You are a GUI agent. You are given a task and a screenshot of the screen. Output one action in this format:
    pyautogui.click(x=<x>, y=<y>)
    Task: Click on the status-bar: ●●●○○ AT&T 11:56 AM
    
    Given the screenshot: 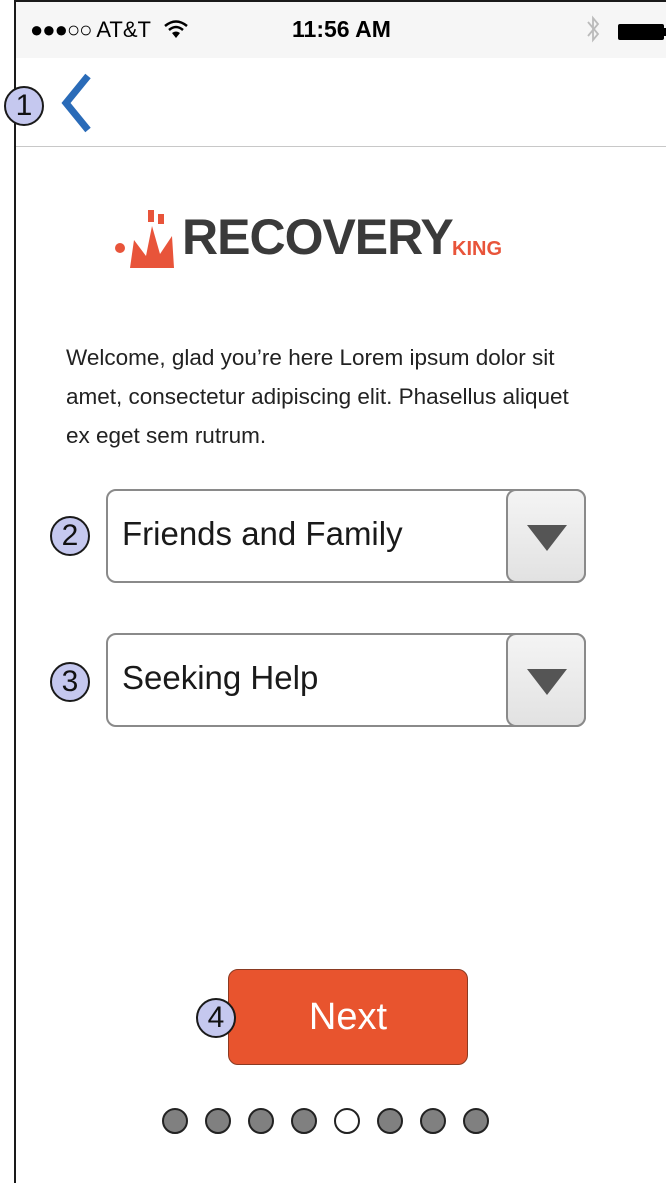 What is the action you would take?
    pyautogui.click(x=341, y=30)
    